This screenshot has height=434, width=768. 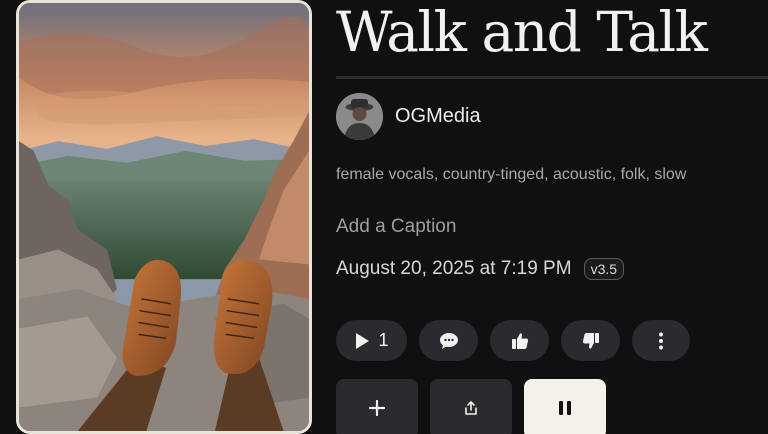 I want to click on like-button, so click(x=519, y=340).